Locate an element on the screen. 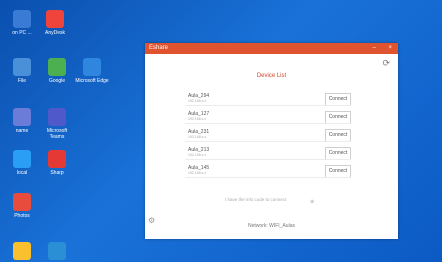 The width and height of the screenshot is (442, 262). desktop-icon: name is located at coordinates (22, 121).